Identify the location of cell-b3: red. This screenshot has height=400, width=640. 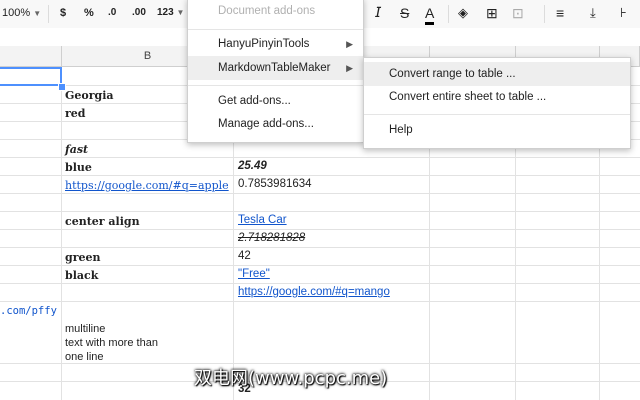
(75, 113).